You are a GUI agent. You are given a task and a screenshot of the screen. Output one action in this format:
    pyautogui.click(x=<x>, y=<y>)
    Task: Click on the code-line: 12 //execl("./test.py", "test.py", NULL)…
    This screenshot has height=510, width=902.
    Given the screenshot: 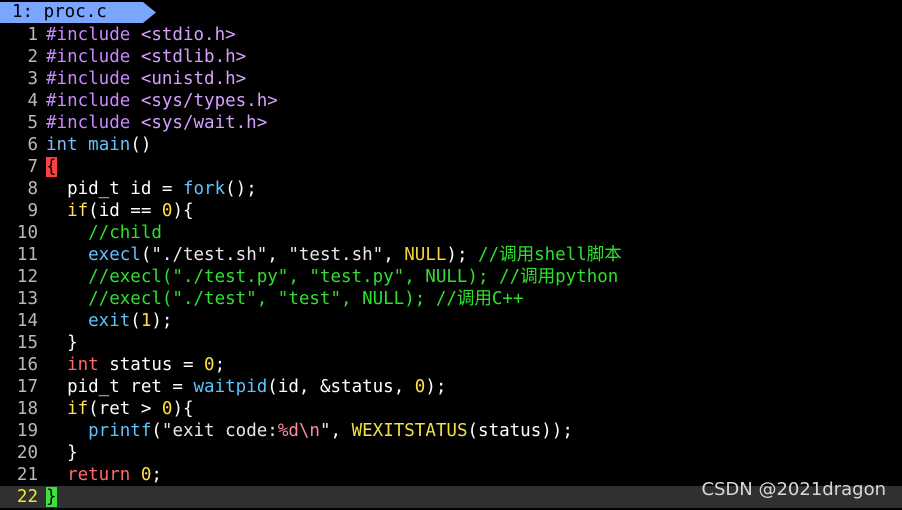 What is the action you would take?
    pyautogui.click(x=451, y=277)
    